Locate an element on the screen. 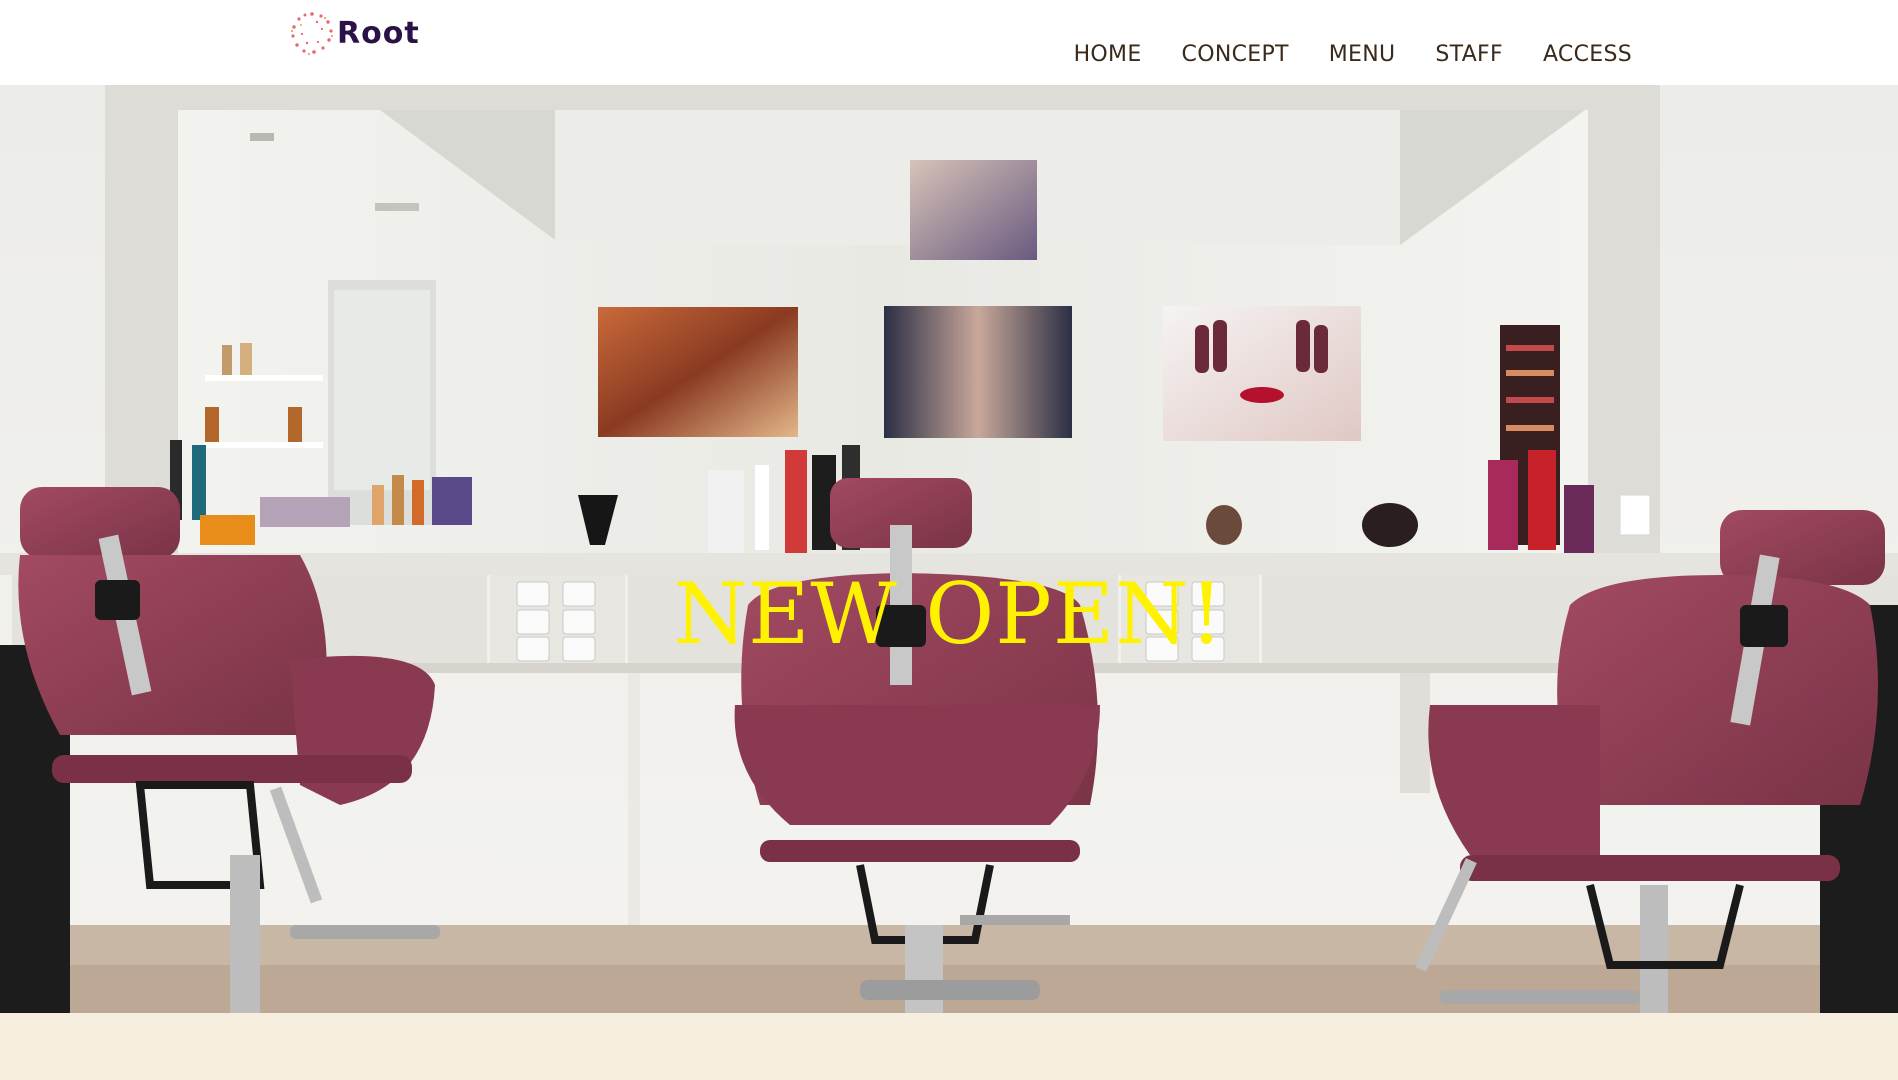  site-logo: Root is located at coordinates (354, 33).